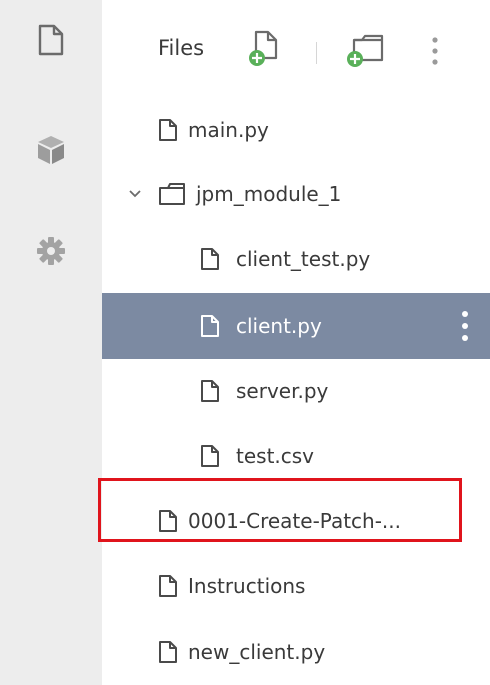  Describe the element at coordinates (282, 391) in the screenshot. I see `tree-item-label: server.py` at that location.